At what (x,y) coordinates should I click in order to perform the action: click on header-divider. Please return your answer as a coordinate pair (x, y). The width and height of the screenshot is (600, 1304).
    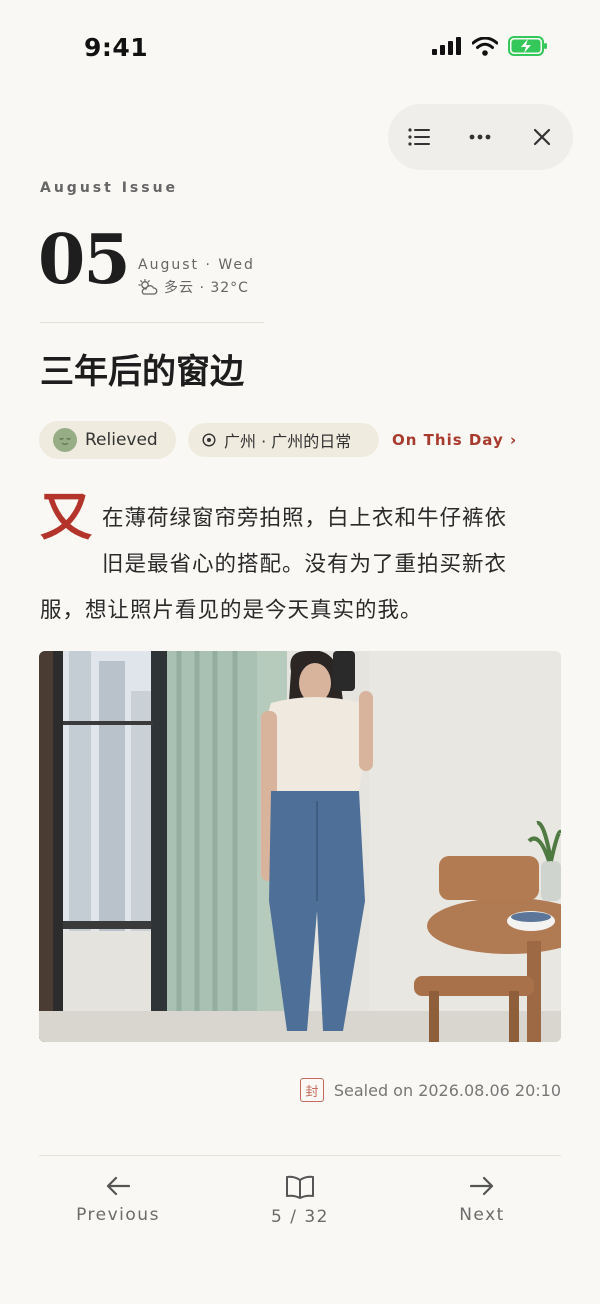
    Looking at the image, I should click on (152, 322).